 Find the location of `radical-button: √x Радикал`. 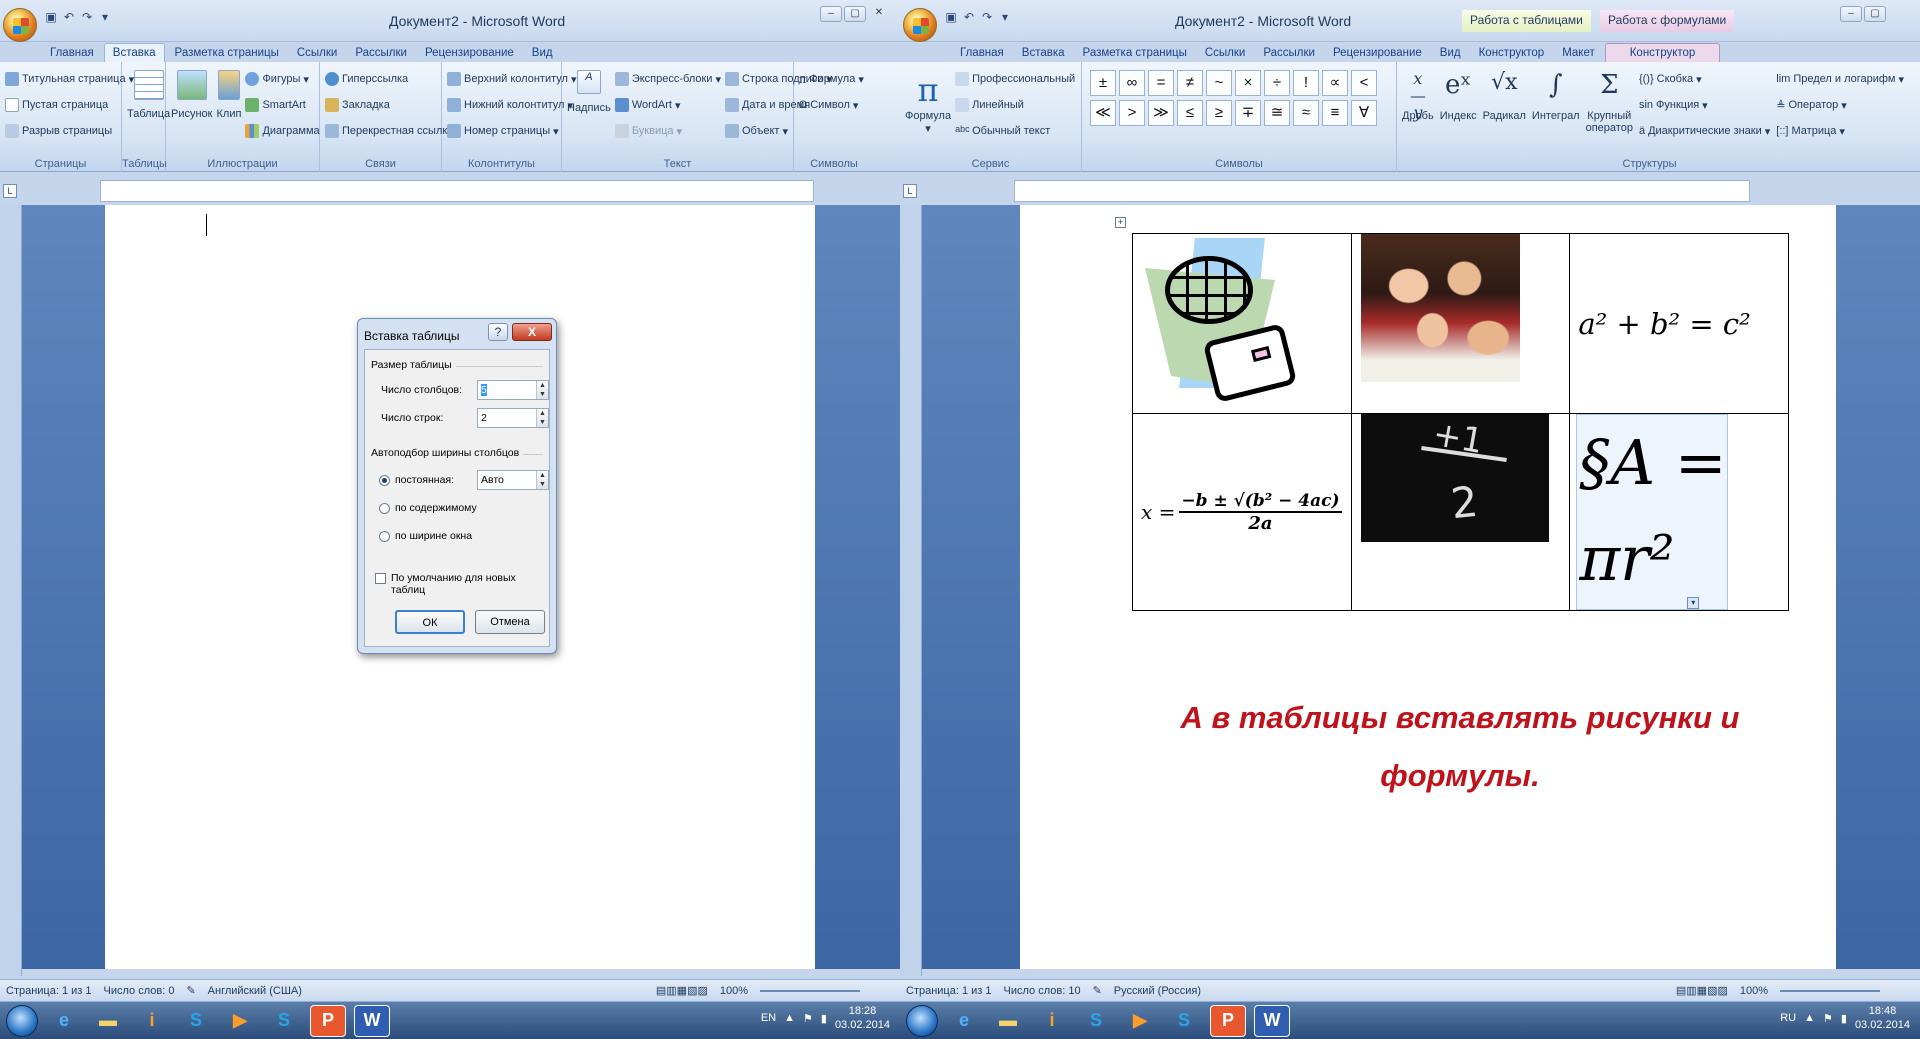

radical-button: √x Радикал is located at coordinates (1504, 110).